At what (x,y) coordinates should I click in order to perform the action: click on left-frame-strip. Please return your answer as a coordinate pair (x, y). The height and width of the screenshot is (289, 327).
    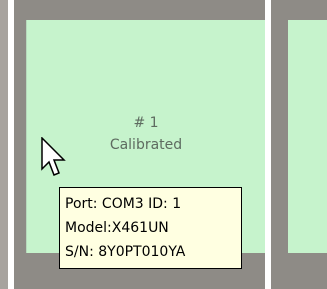
    Looking at the image, I should click on (4, 144).